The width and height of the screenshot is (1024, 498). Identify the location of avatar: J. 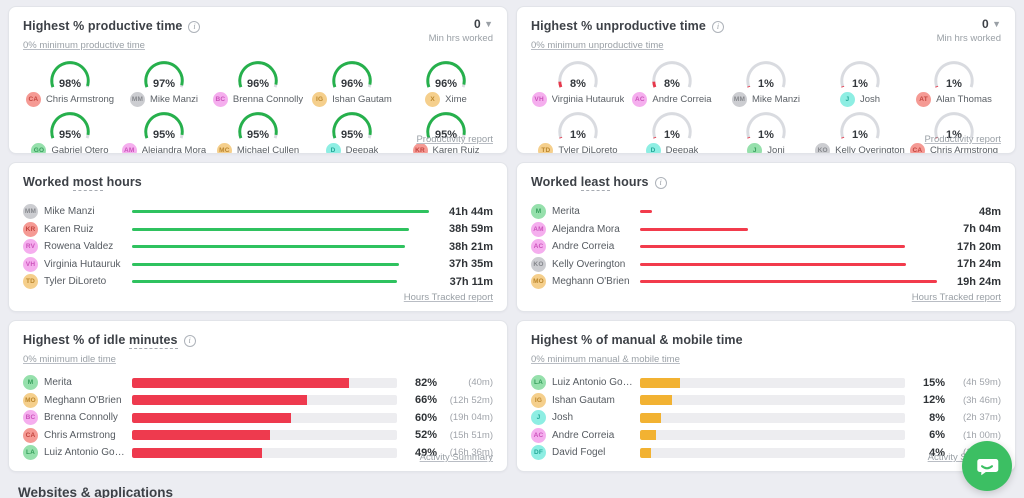
(538, 418).